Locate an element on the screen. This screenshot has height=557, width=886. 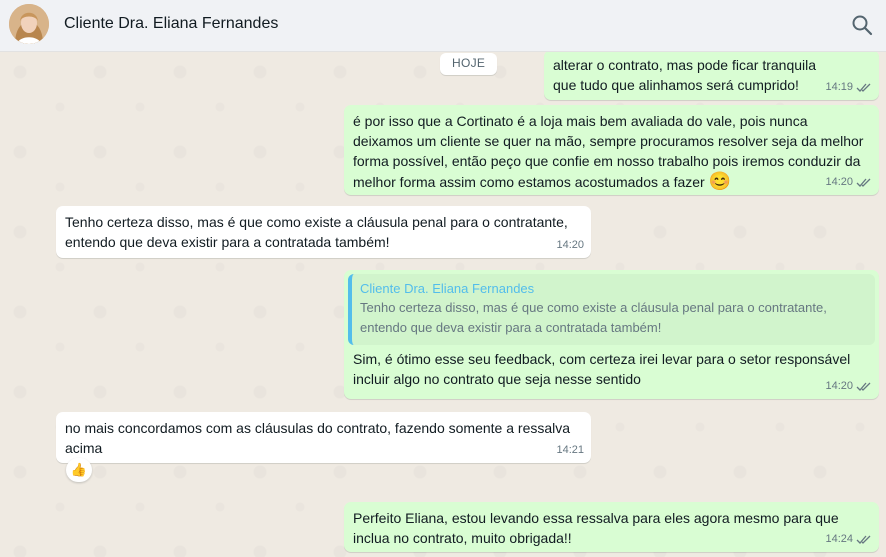
reaction-thumbs-up-icon: 👍 is located at coordinates (79, 470).